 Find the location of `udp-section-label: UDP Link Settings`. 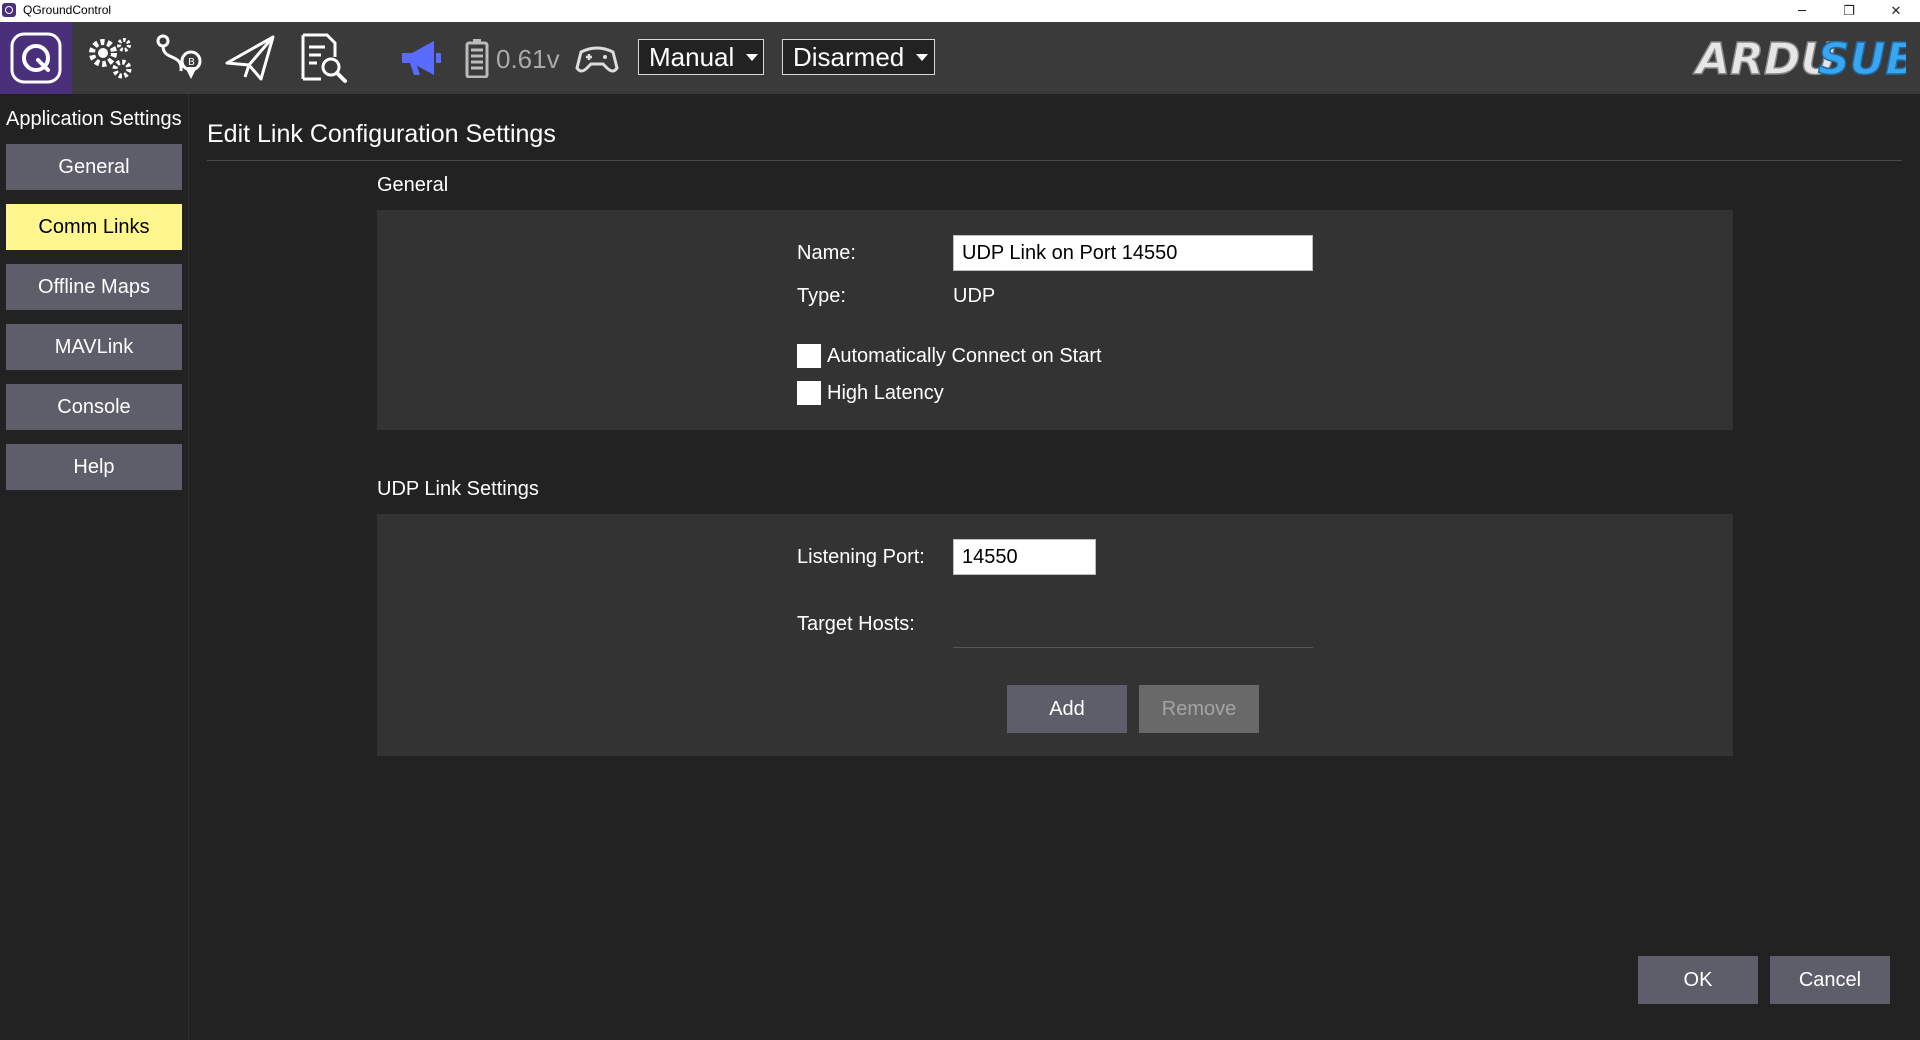

udp-section-label: UDP Link Settings is located at coordinates (458, 489).